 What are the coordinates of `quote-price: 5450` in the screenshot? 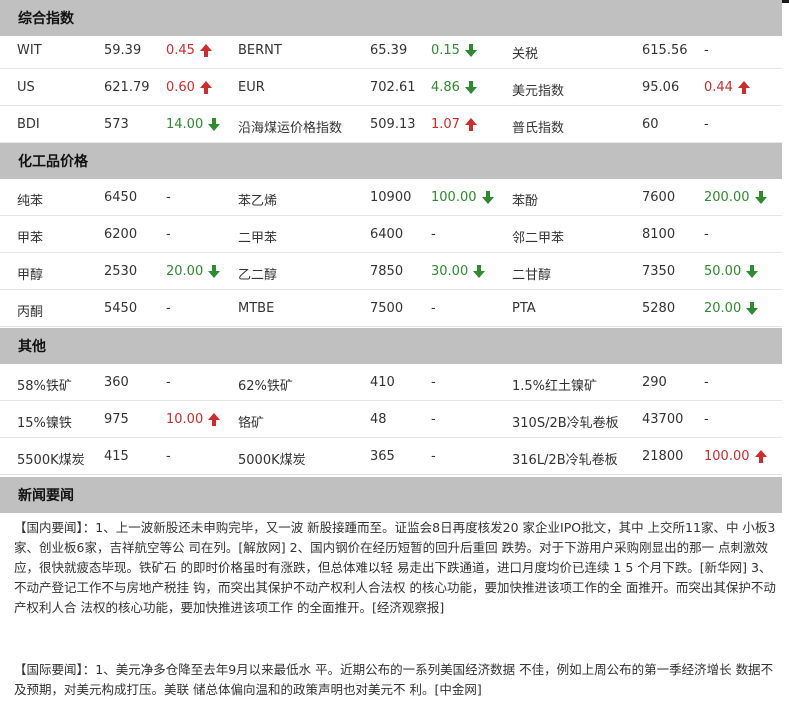 It's located at (121, 308).